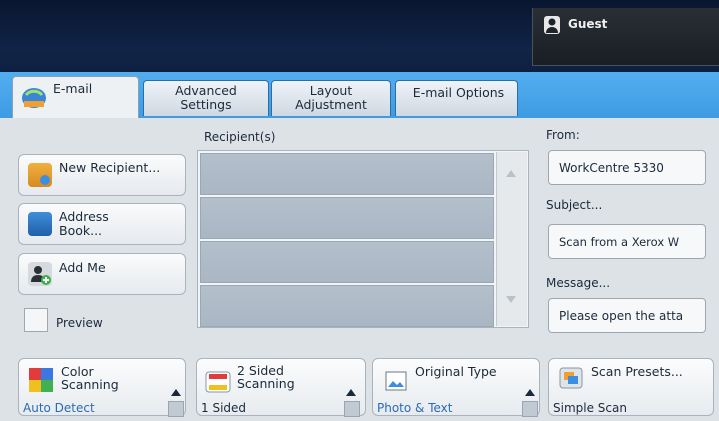 The height and width of the screenshot is (421, 719). I want to click on new-recipient-icon, so click(40, 175).